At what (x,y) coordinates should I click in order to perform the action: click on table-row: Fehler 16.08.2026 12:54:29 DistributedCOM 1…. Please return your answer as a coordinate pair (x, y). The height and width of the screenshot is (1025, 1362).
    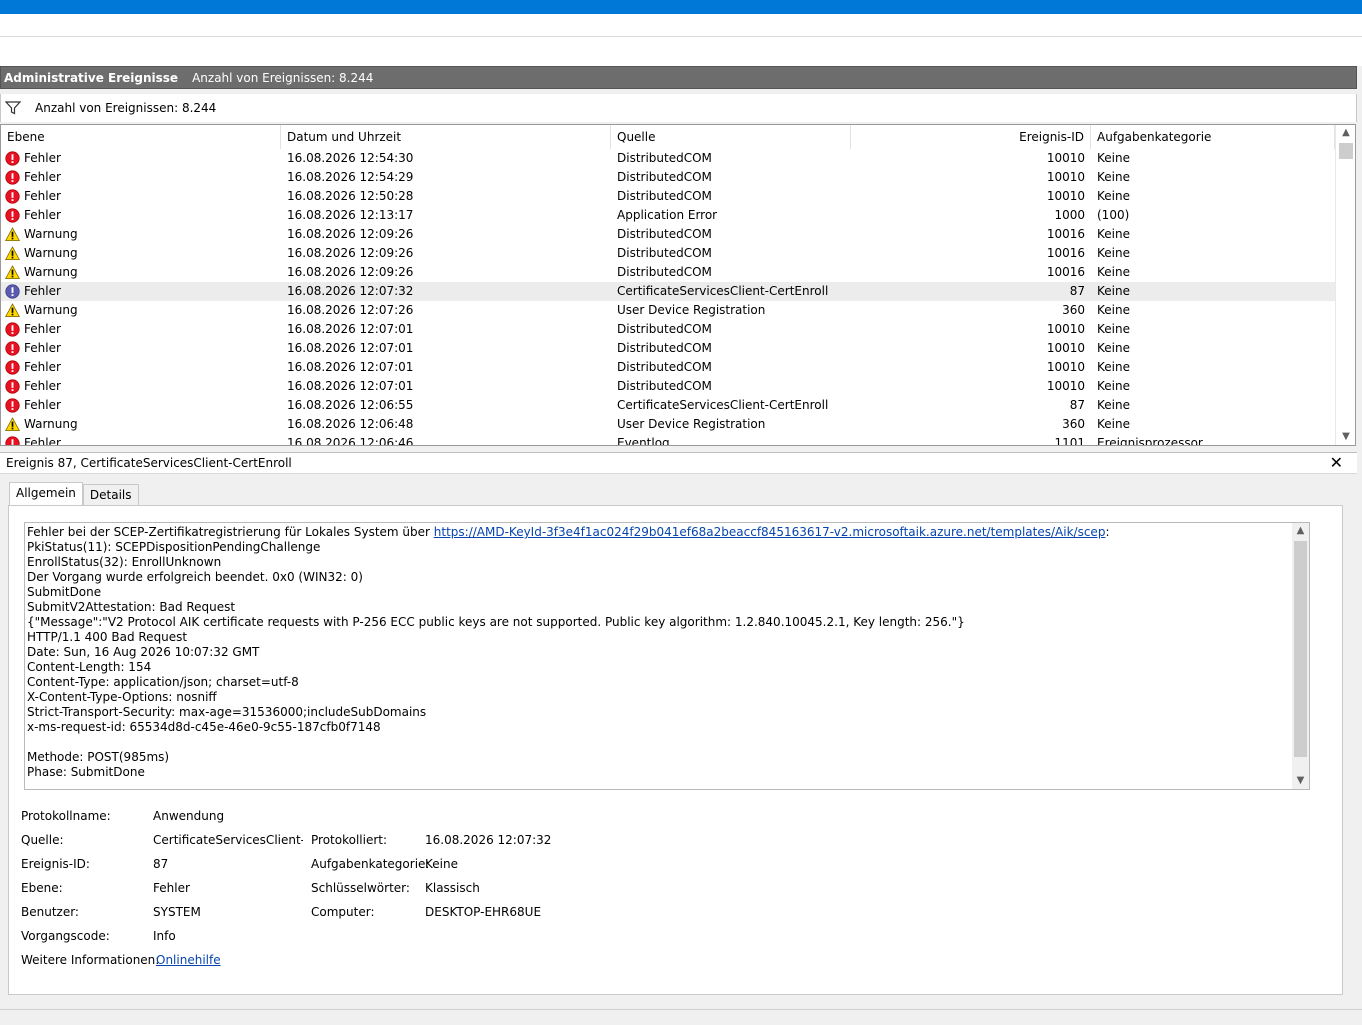
    Looking at the image, I should click on (668, 177).